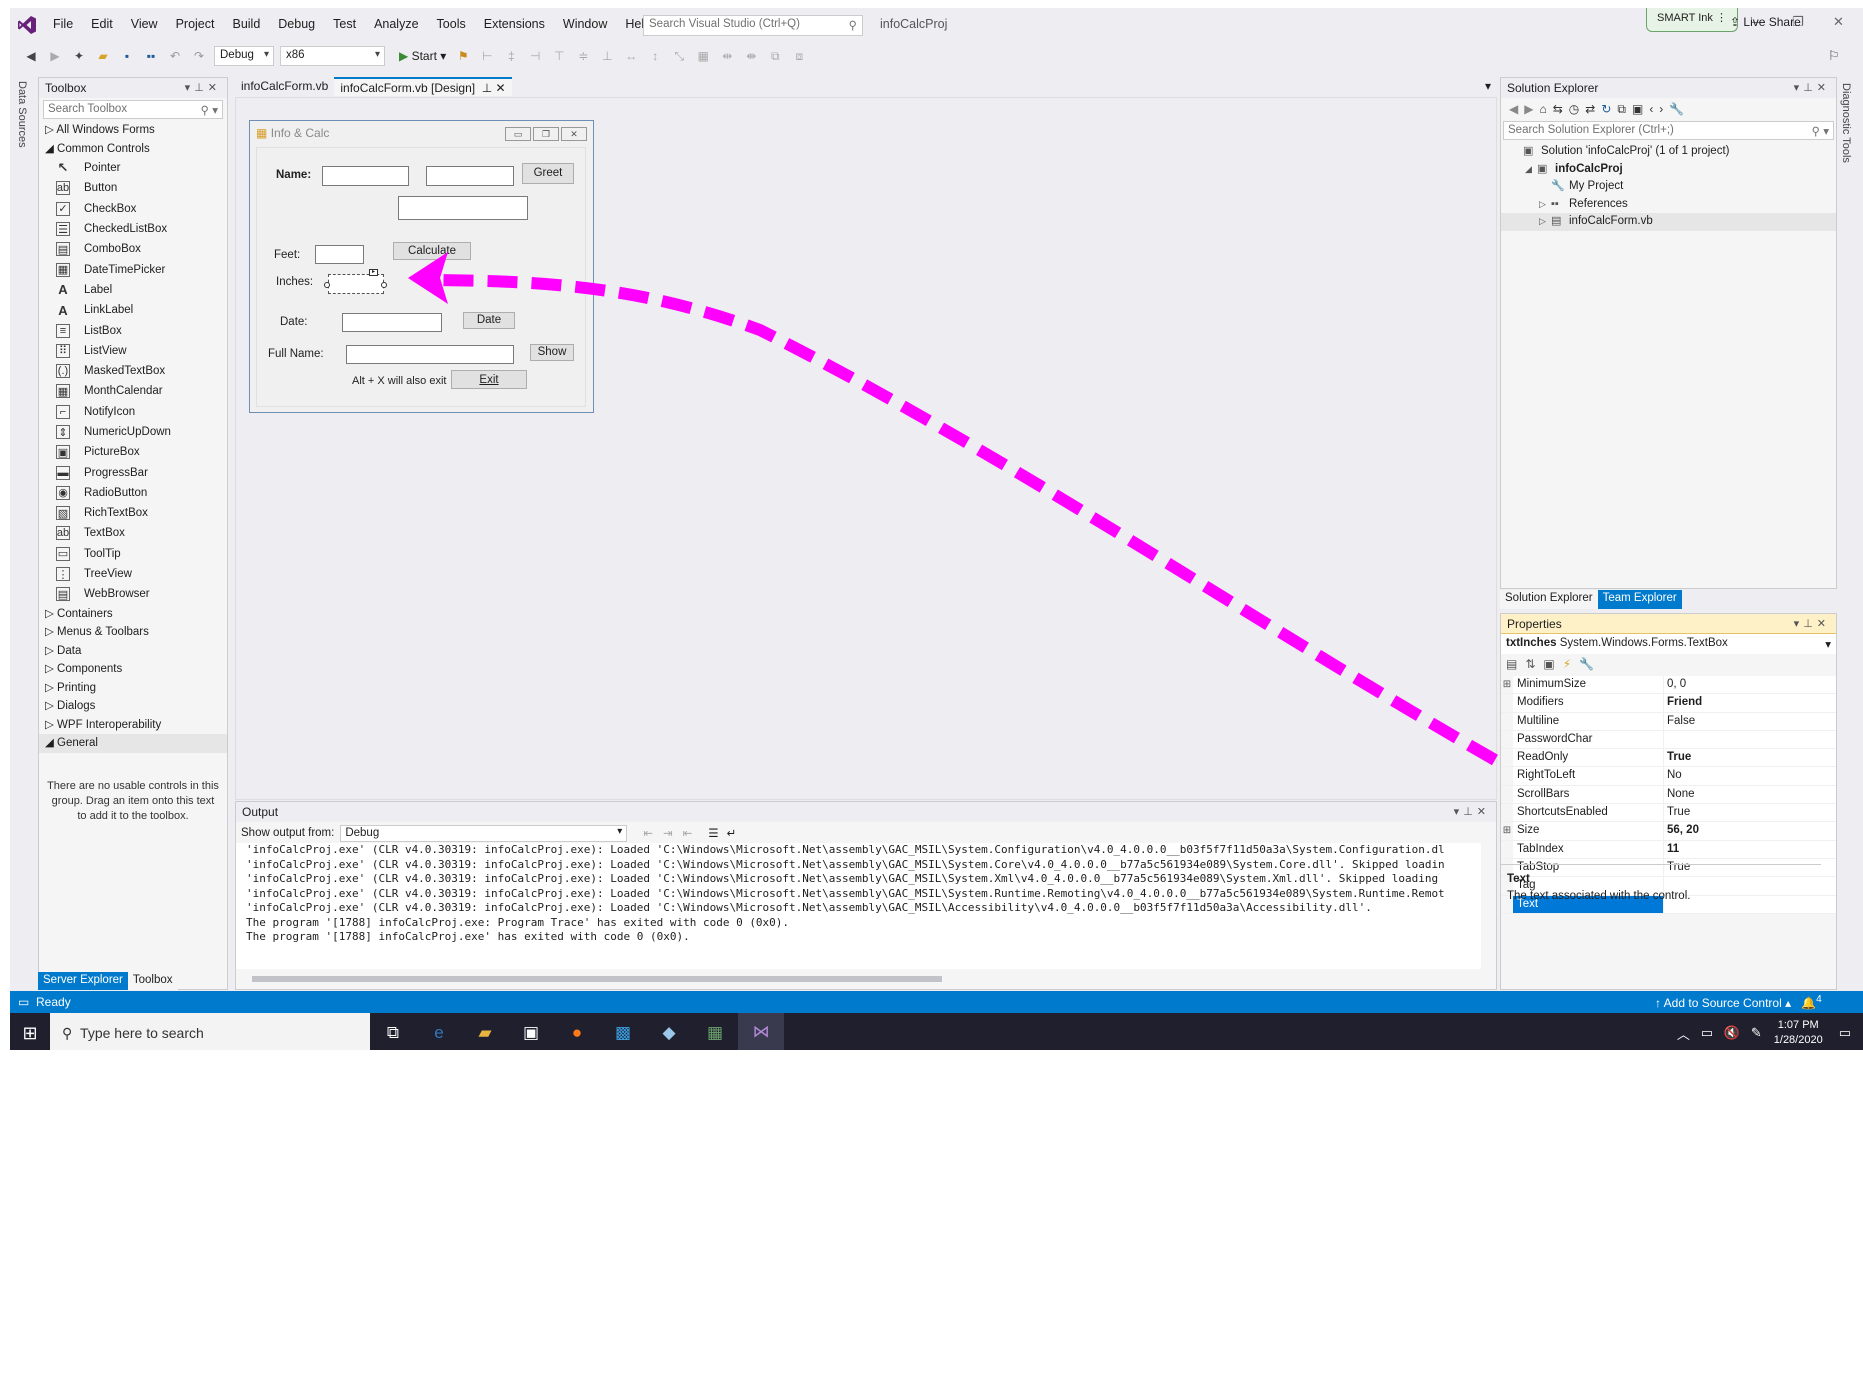 The width and height of the screenshot is (1863, 1397). What do you see at coordinates (199, 56) in the screenshot?
I see `redo-icon: ↷` at bounding box center [199, 56].